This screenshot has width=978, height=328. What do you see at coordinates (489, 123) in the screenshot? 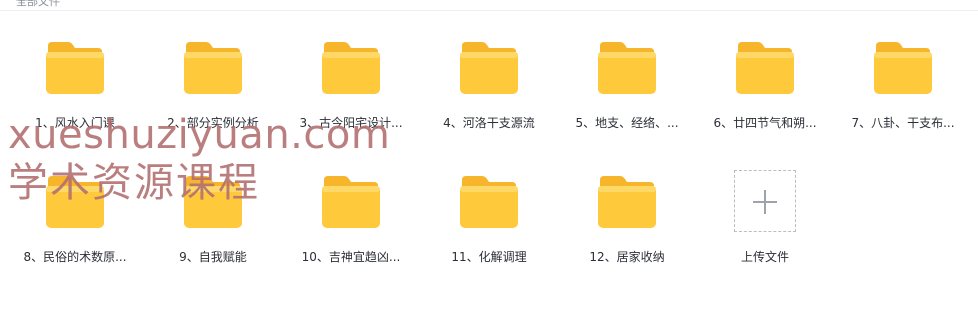
I see `folder-label: 4、河洛干支源流` at bounding box center [489, 123].